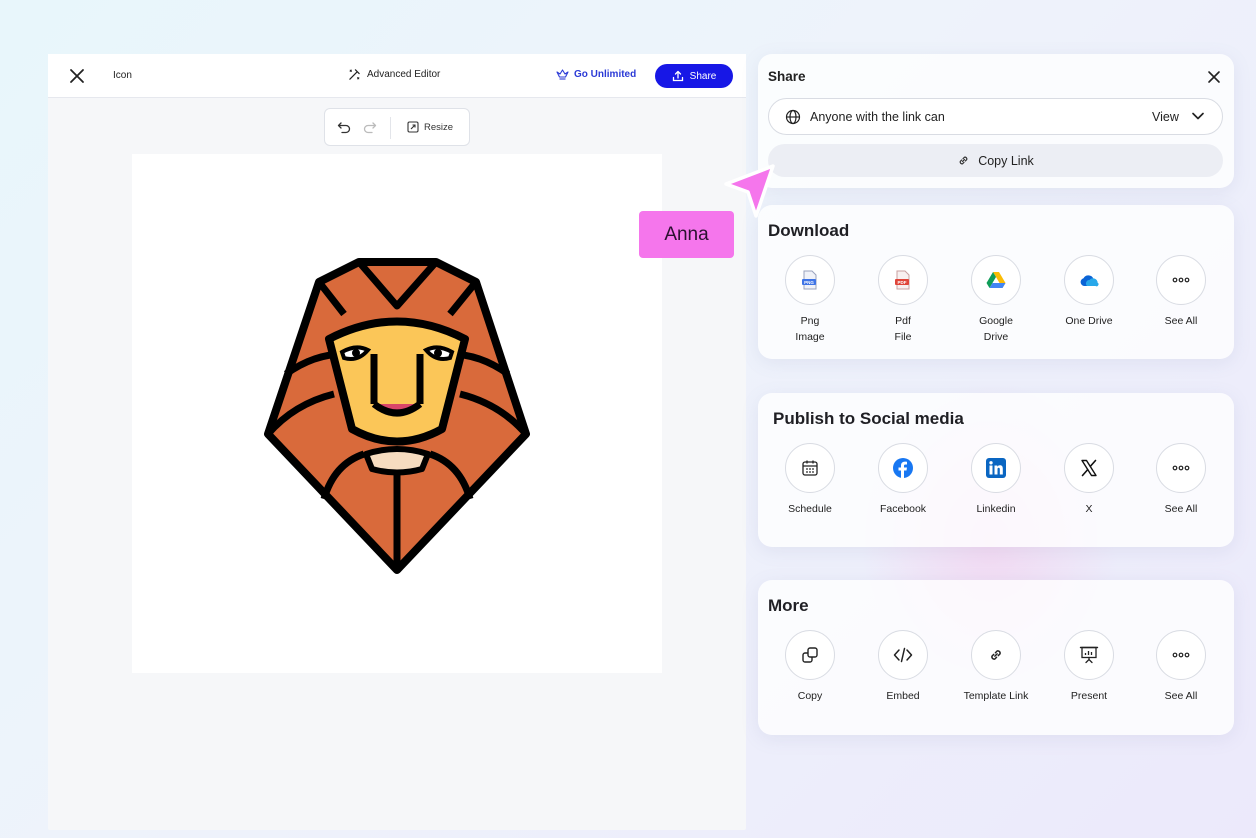 The width and height of the screenshot is (1256, 838). What do you see at coordinates (996, 329) in the screenshot?
I see `option-label: Google Drive` at bounding box center [996, 329].